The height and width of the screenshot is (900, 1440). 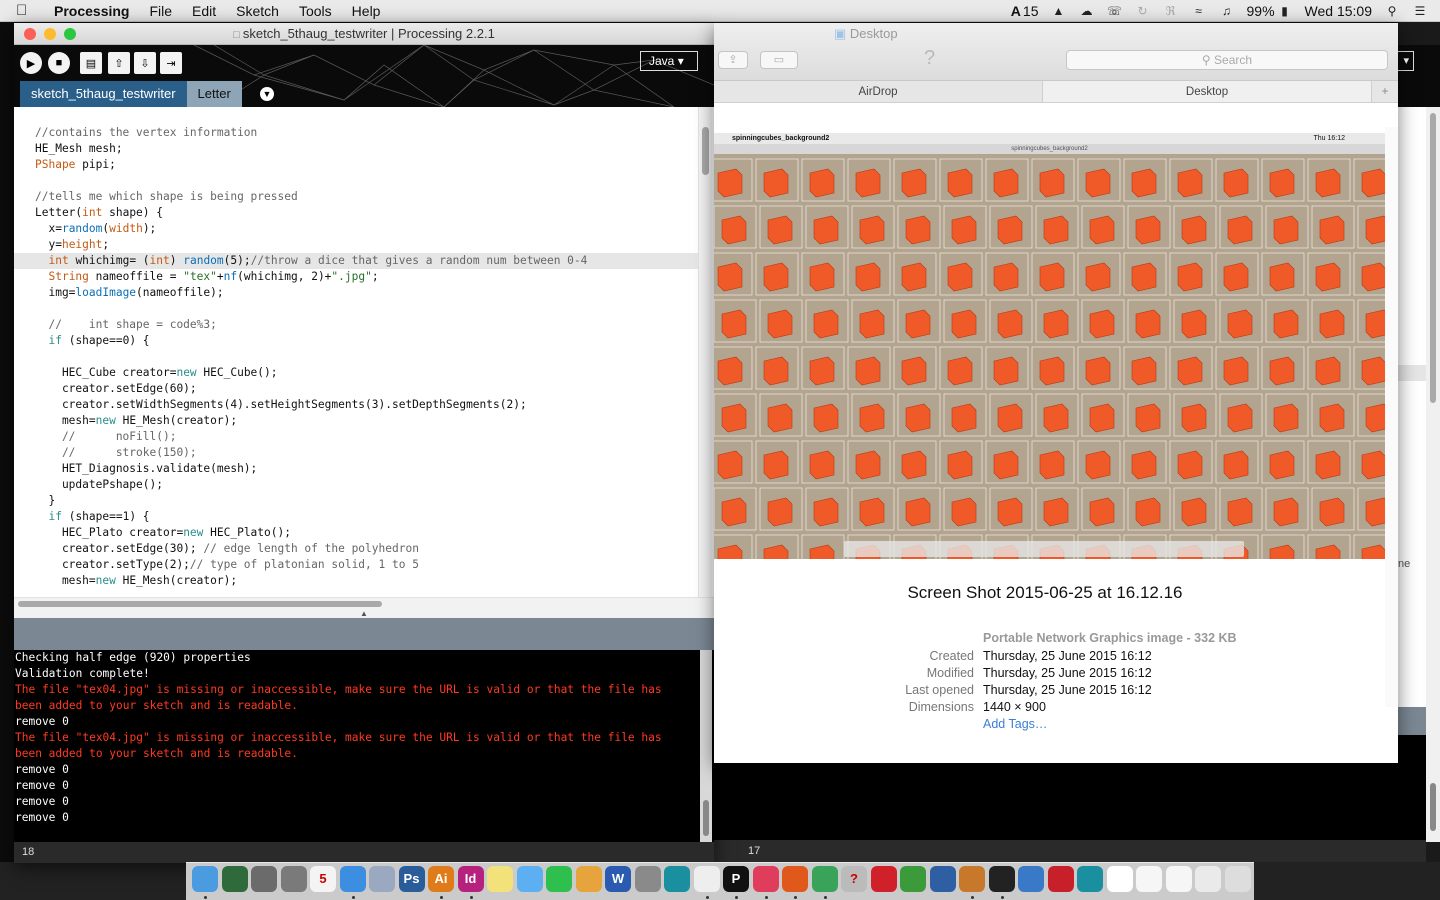 I want to click on terminal-icon, so click(x=1001, y=879).